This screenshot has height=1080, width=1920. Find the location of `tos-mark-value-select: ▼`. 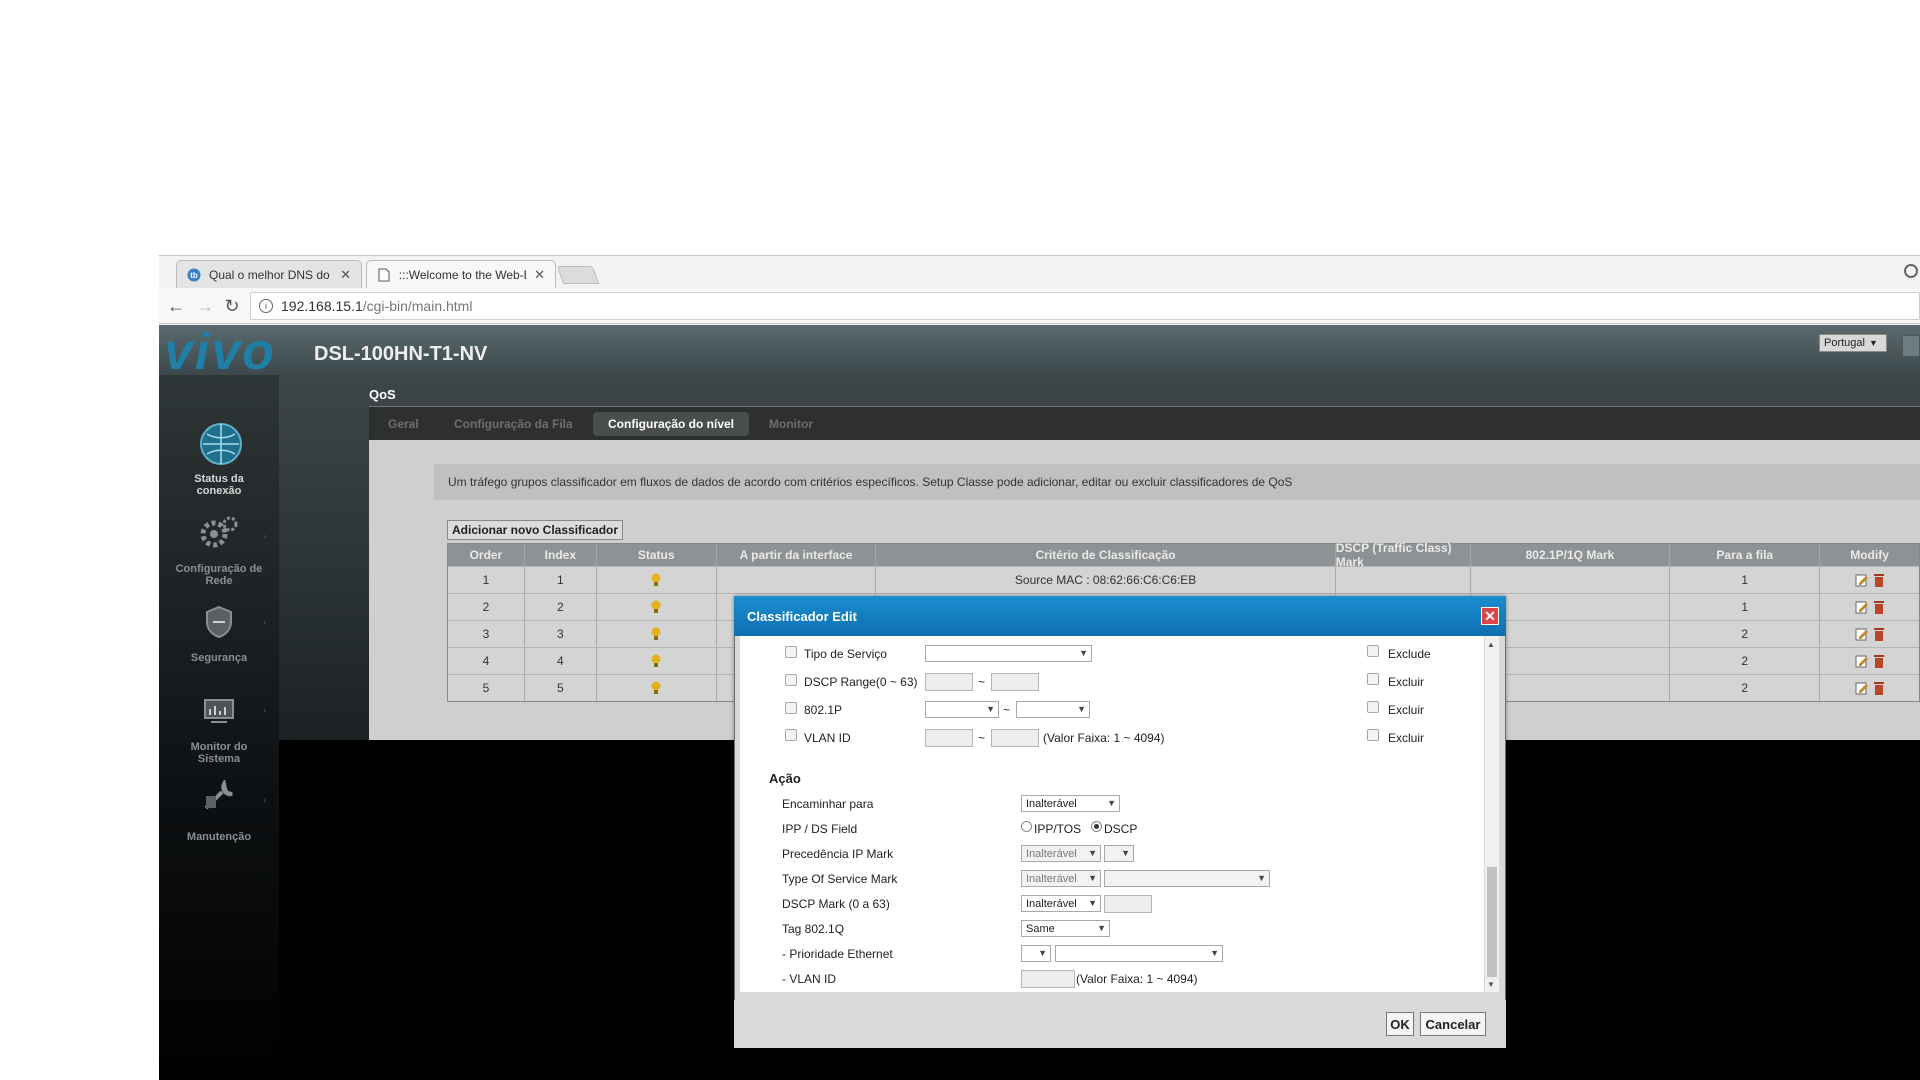

tos-mark-value-select: ▼ is located at coordinates (1187, 878).